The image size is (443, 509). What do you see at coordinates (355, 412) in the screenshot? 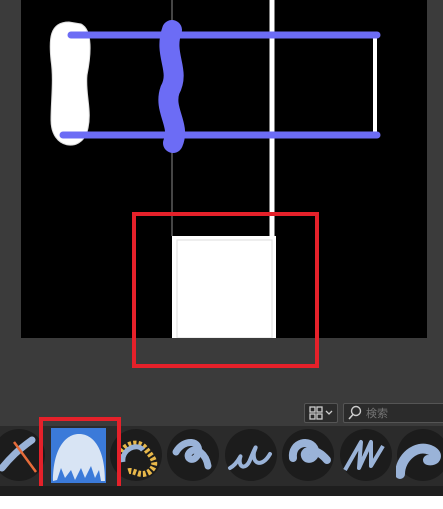
I see `search-icon` at bounding box center [355, 412].